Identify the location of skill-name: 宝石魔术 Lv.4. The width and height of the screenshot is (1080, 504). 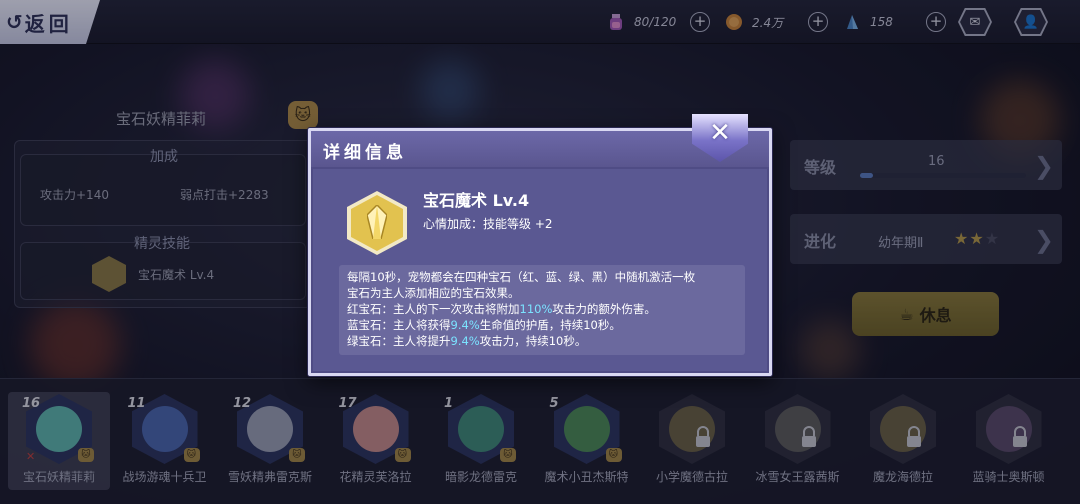
(476, 200).